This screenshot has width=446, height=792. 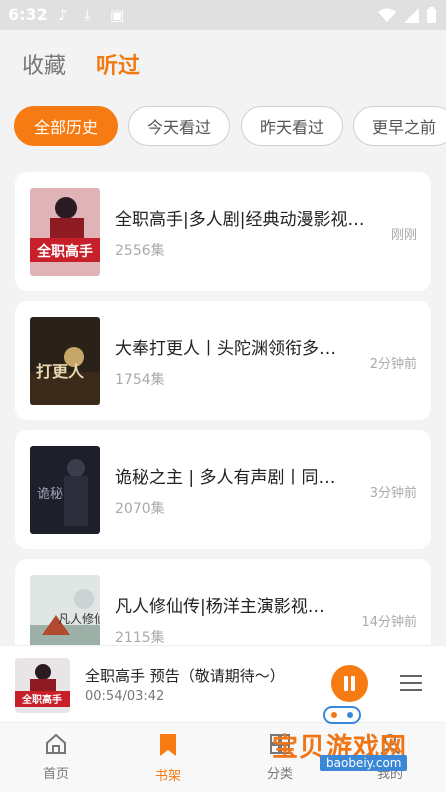 What do you see at coordinates (389, 622) in the screenshot?
I see `listened-time: 14分钟前` at bounding box center [389, 622].